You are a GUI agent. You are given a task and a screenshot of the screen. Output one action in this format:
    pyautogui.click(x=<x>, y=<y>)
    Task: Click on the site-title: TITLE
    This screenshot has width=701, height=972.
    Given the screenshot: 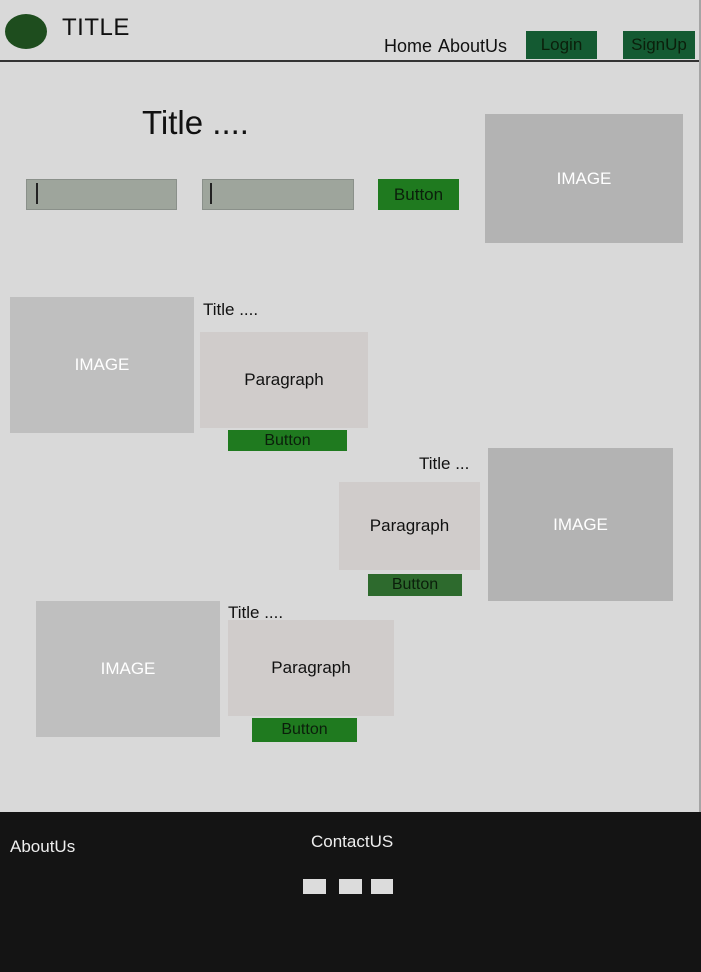 What is the action you would take?
    pyautogui.click(x=96, y=27)
    